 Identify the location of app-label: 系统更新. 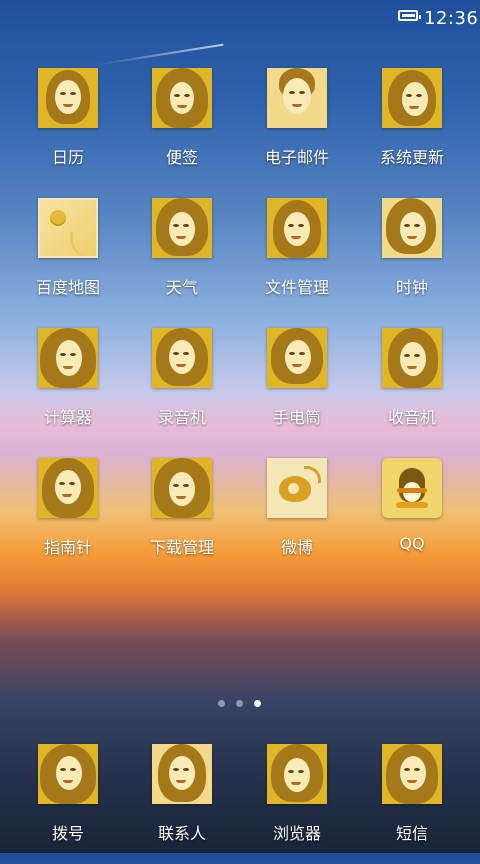
(411, 157).